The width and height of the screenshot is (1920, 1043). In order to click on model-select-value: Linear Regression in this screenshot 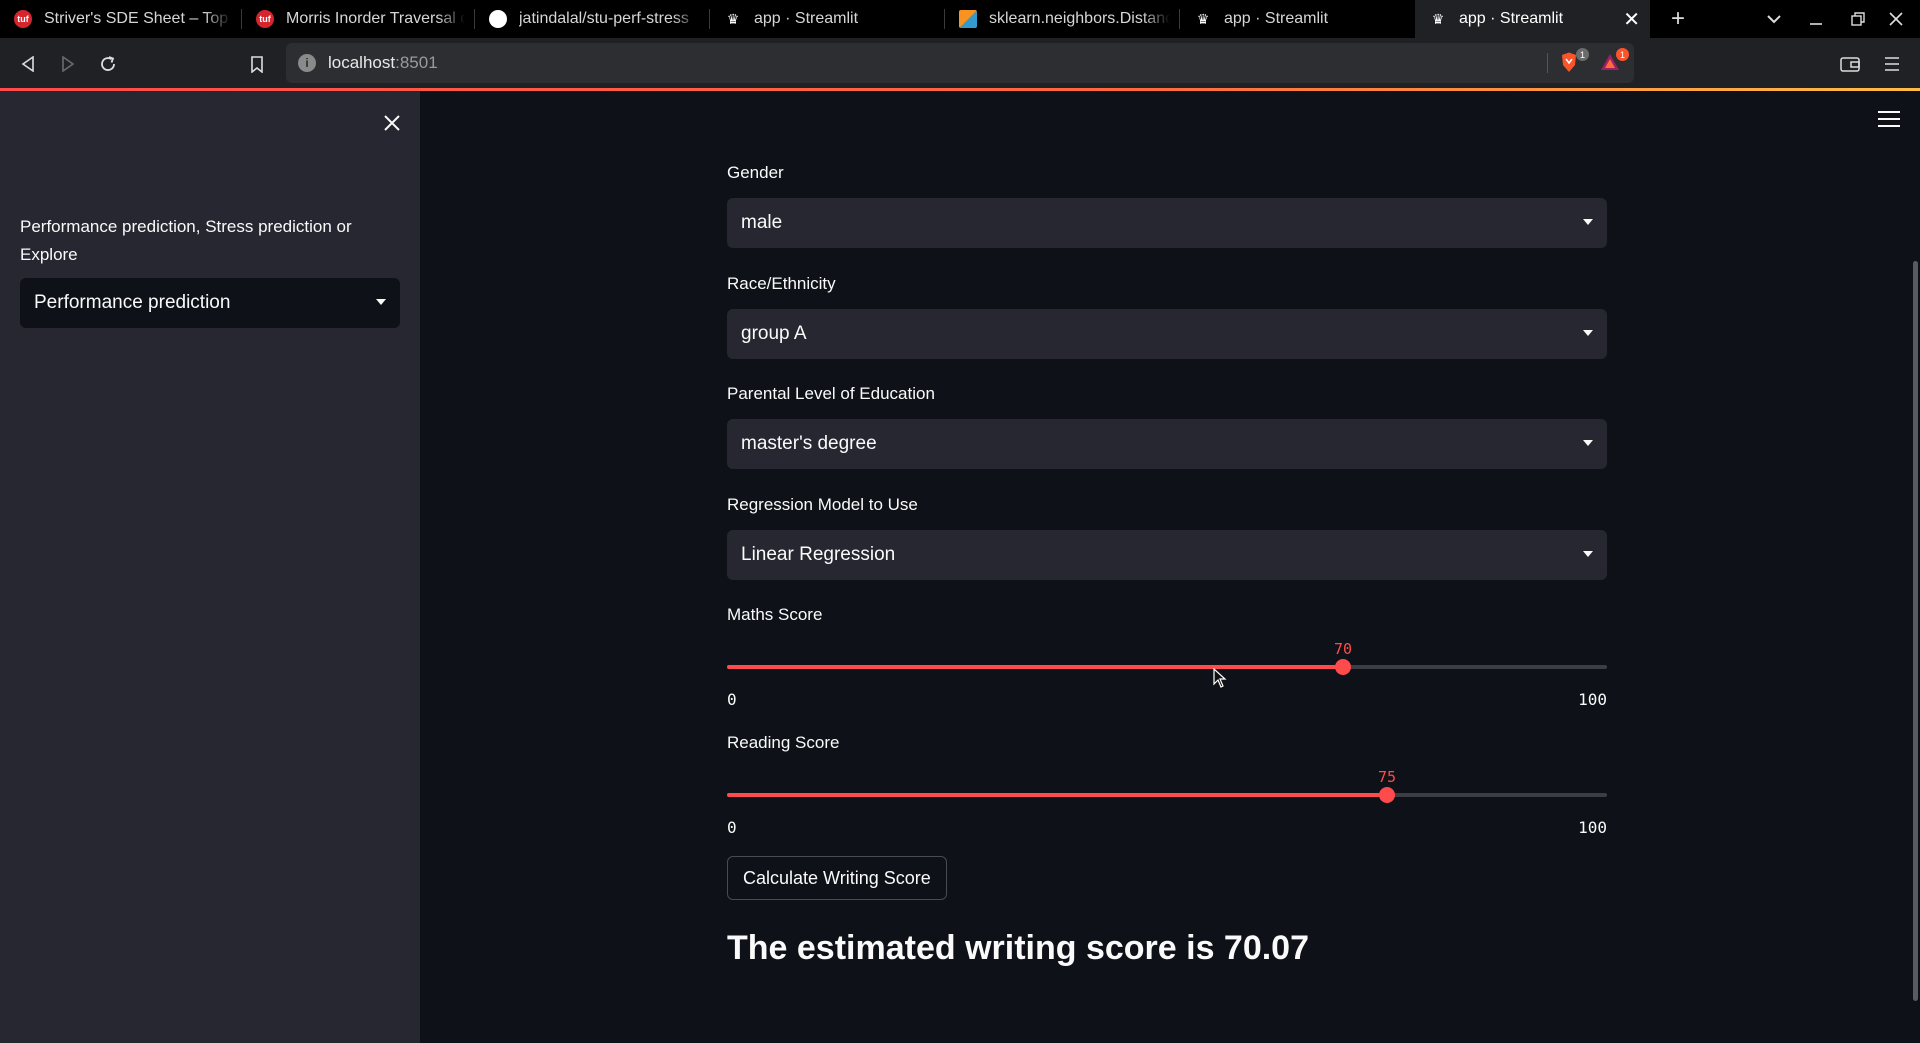, I will do `click(818, 554)`.